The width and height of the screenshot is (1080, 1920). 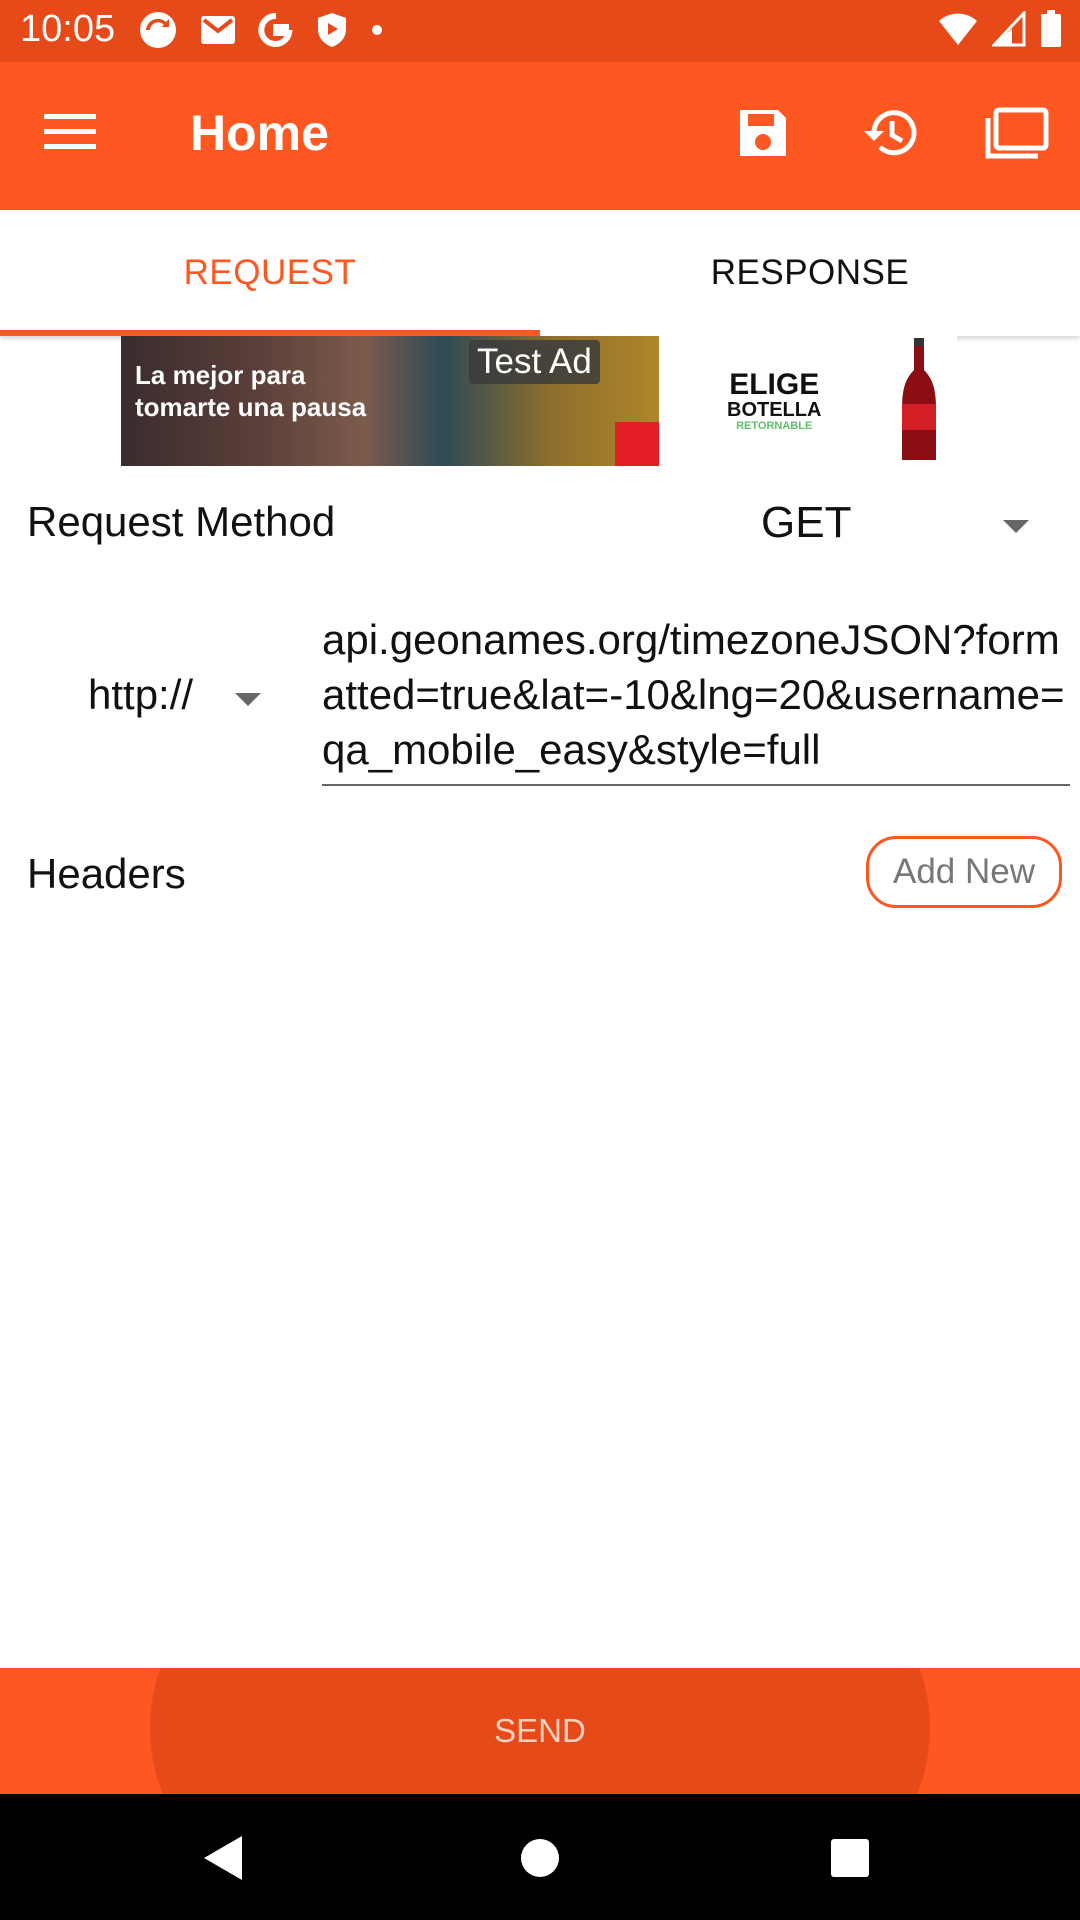 What do you see at coordinates (964, 872) in the screenshot?
I see `add-new-header-button: Add New` at bounding box center [964, 872].